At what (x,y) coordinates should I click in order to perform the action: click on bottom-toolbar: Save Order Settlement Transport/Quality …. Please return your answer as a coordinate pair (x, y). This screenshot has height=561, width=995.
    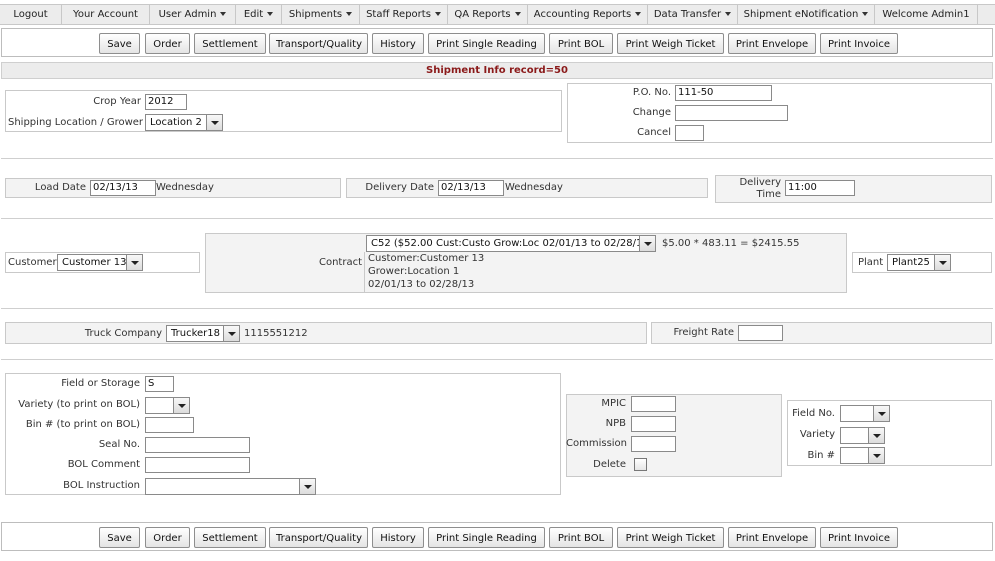
    Looking at the image, I should click on (497, 536).